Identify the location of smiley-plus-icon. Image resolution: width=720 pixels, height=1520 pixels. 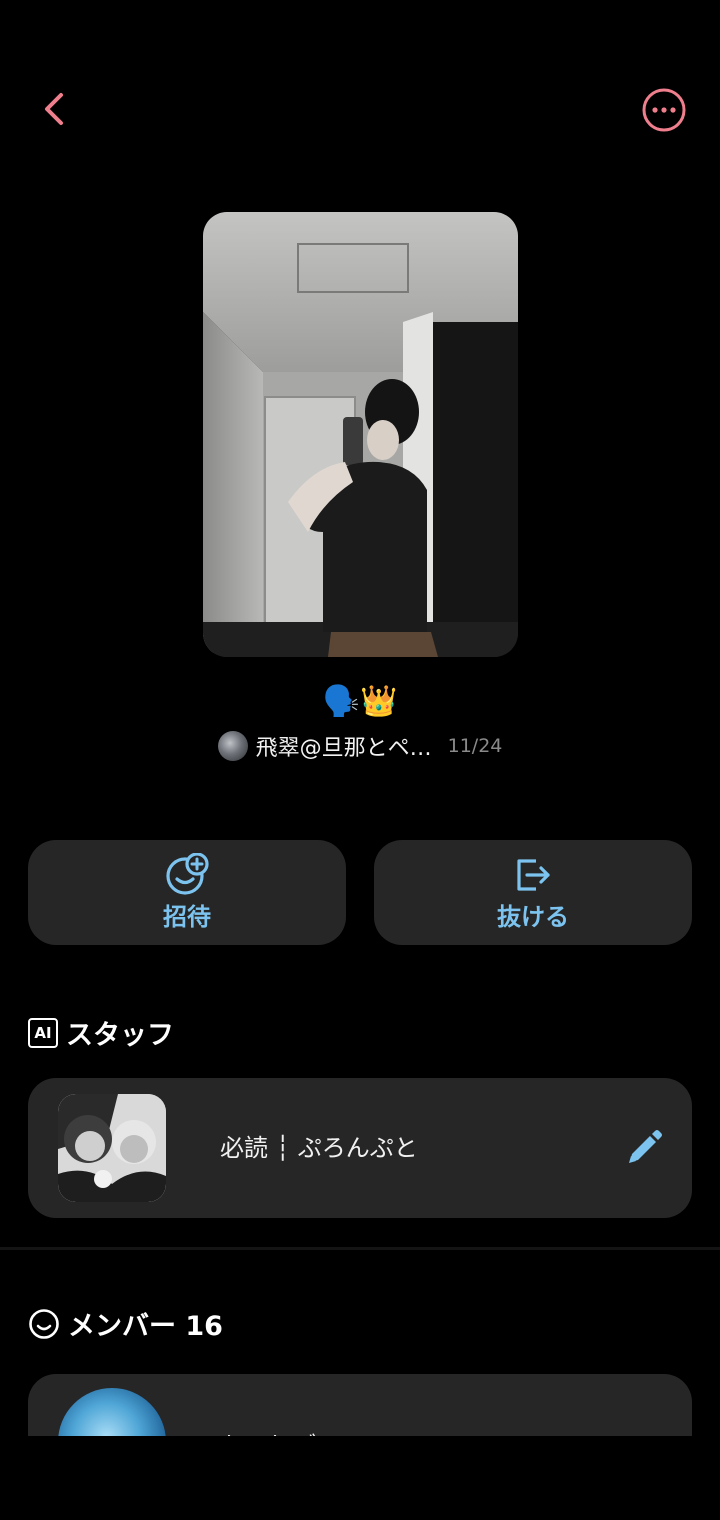
(187, 874).